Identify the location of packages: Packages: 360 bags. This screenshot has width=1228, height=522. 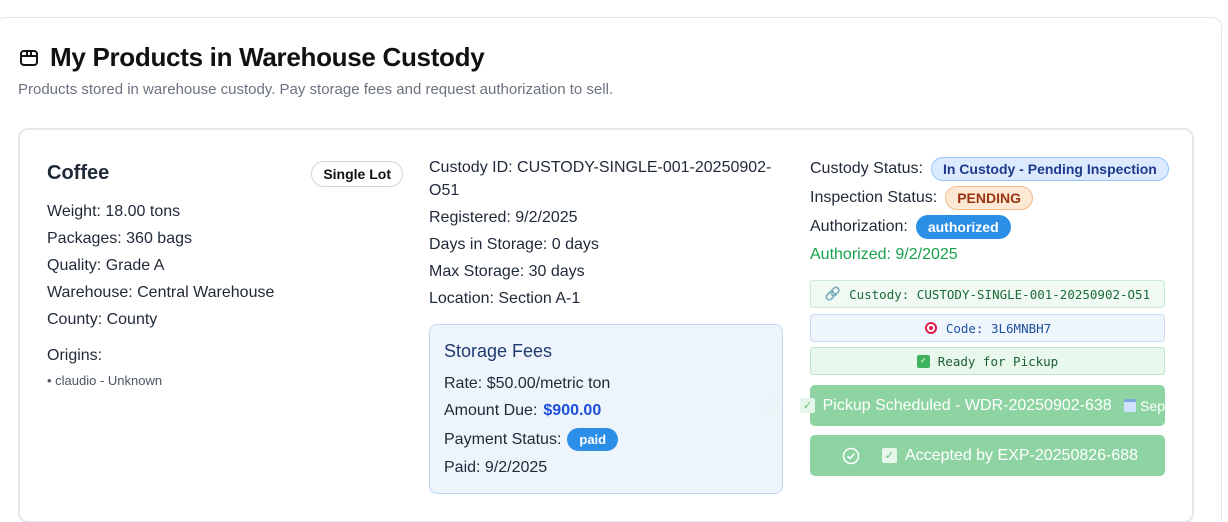
(119, 238).